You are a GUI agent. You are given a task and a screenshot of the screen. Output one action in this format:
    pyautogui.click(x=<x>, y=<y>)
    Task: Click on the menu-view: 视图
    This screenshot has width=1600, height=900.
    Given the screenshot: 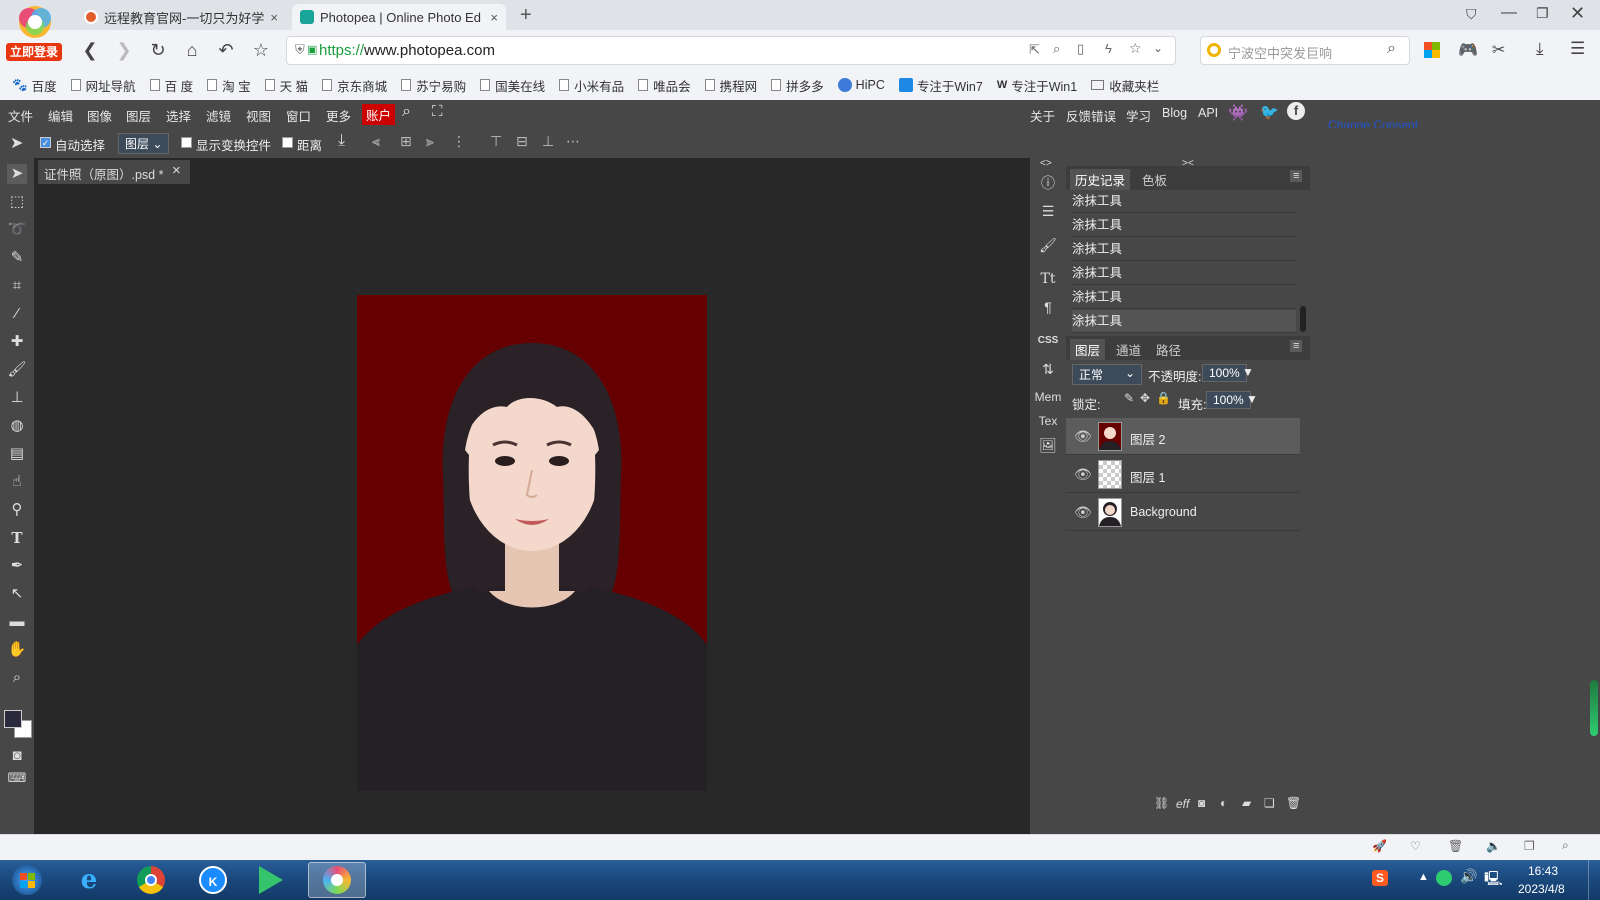 What is the action you would take?
    pyautogui.click(x=258, y=115)
    